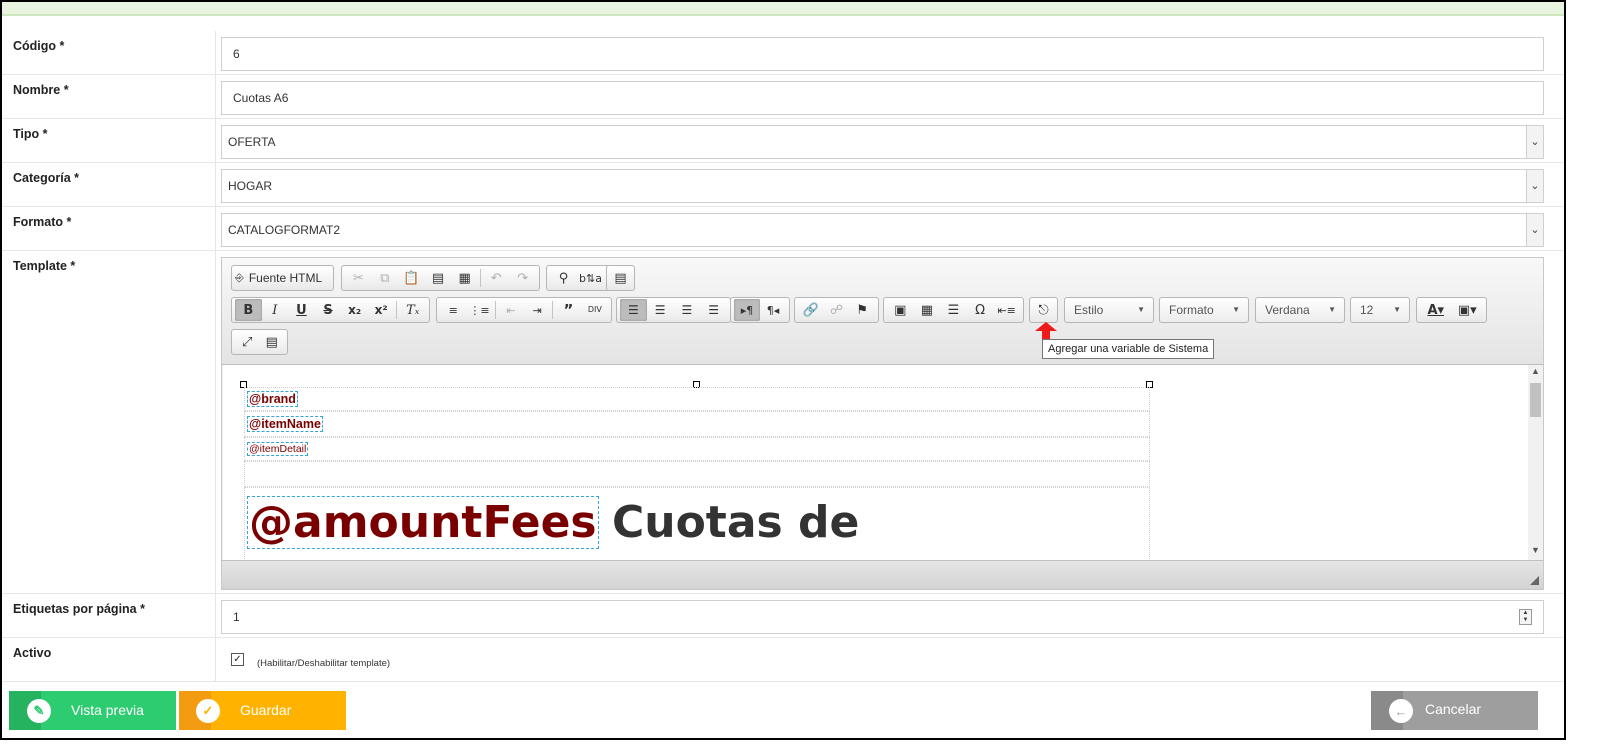 The width and height of the screenshot is (1597, 755). What do you see at coordinates (412, 310) in the screenshot?
I see `remove-format-icon: Tₓ` at bounding box center [412, 310].